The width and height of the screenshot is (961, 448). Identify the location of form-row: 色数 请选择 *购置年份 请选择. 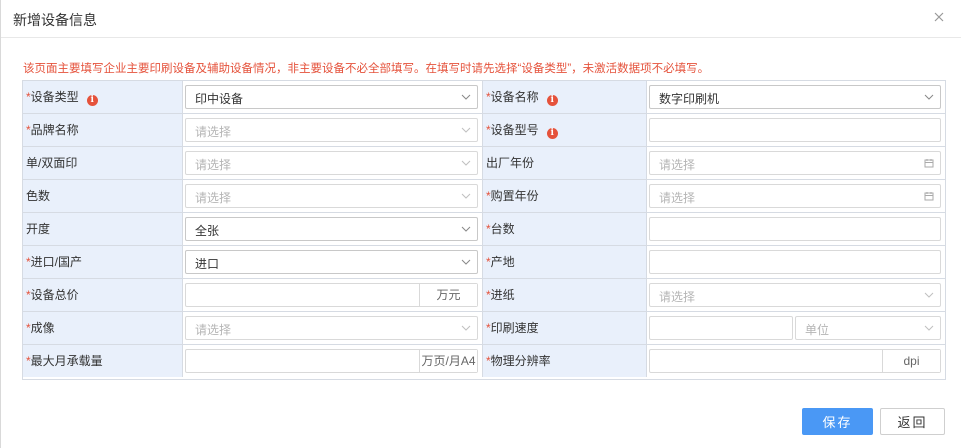
(484, 196).